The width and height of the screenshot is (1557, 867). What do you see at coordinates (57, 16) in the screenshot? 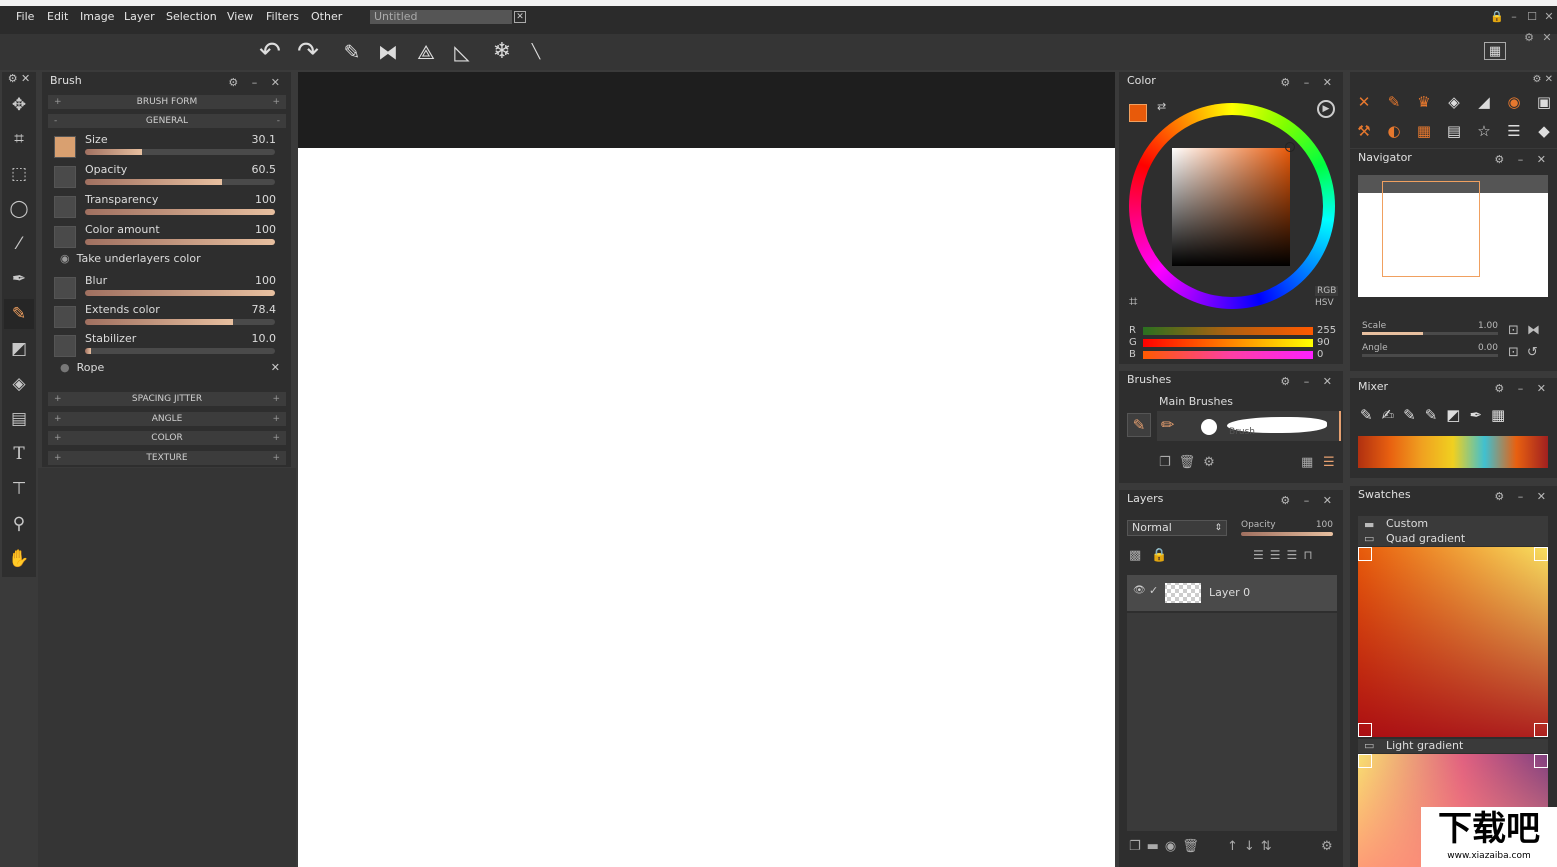
I see `menu-edit: Edit` at bounding box center [57, 16].